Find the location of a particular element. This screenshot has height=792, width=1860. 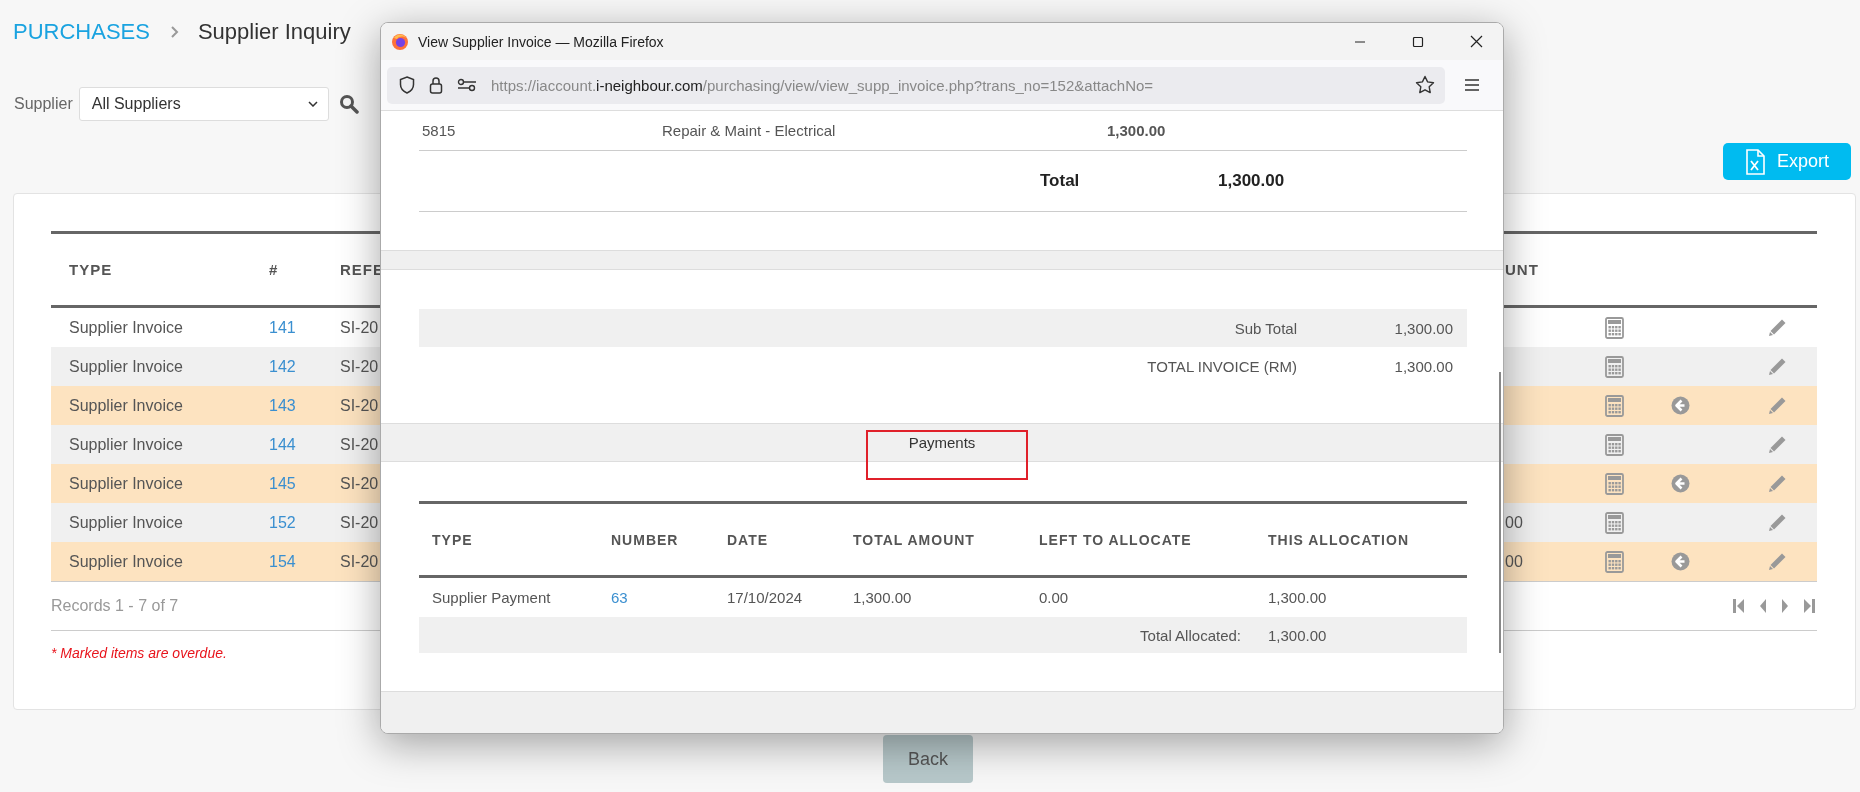

table-cell-text: 0.00 is located at coordinates (1054, 597).